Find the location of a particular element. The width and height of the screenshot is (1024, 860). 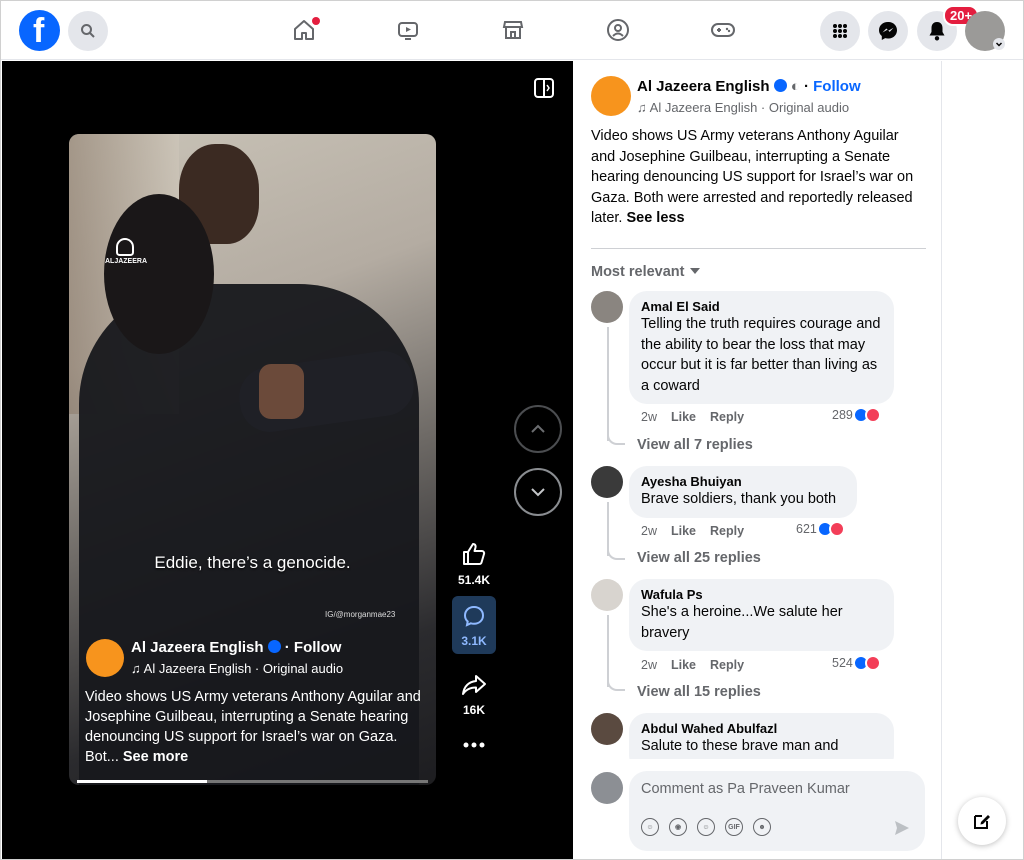

gif-icon: GIF is located at coordinates (734, 827).